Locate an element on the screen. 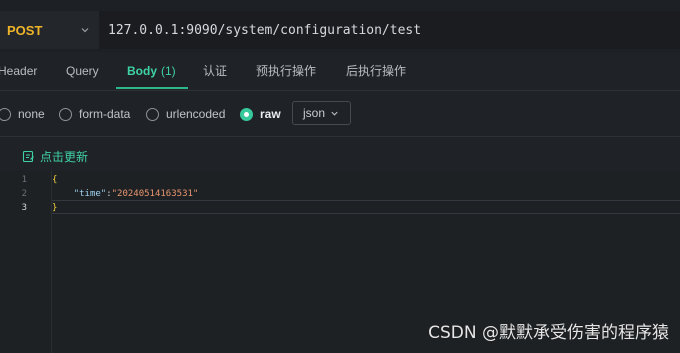  radio-urlencoded: urlencoded is located at coordinates (185, 114).